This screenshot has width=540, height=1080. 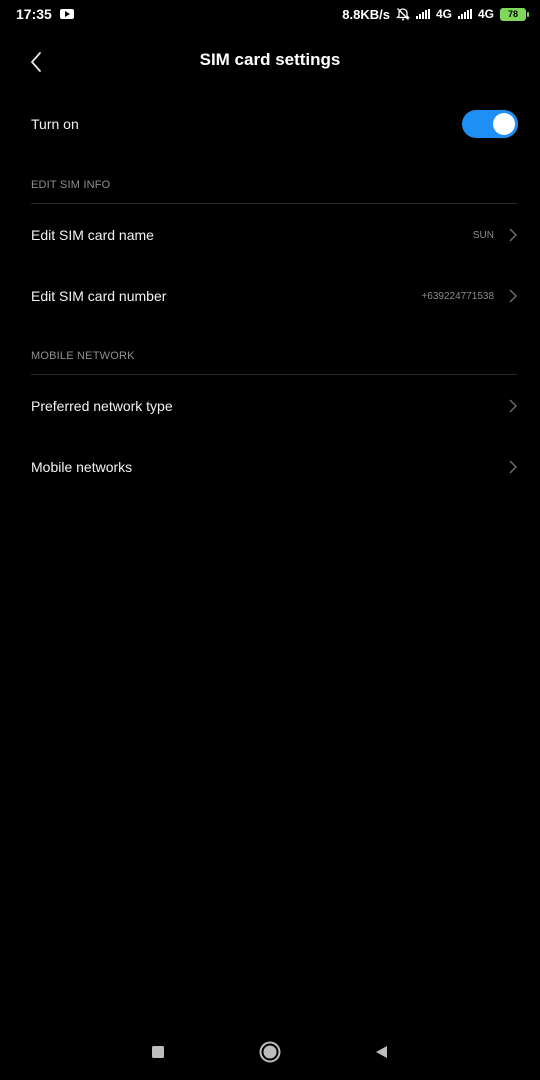 I want to click on signal-icon-sim1, so click(x=422, y=14).